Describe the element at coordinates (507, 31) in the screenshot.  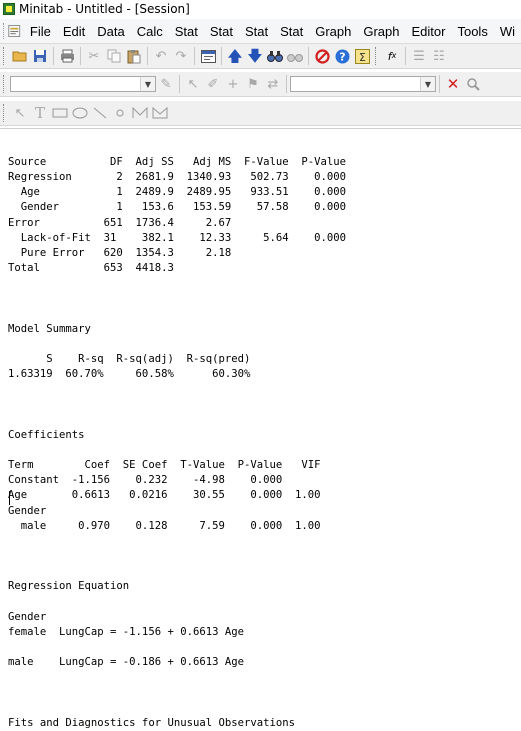
I see `menu-window: Wi` at that location.